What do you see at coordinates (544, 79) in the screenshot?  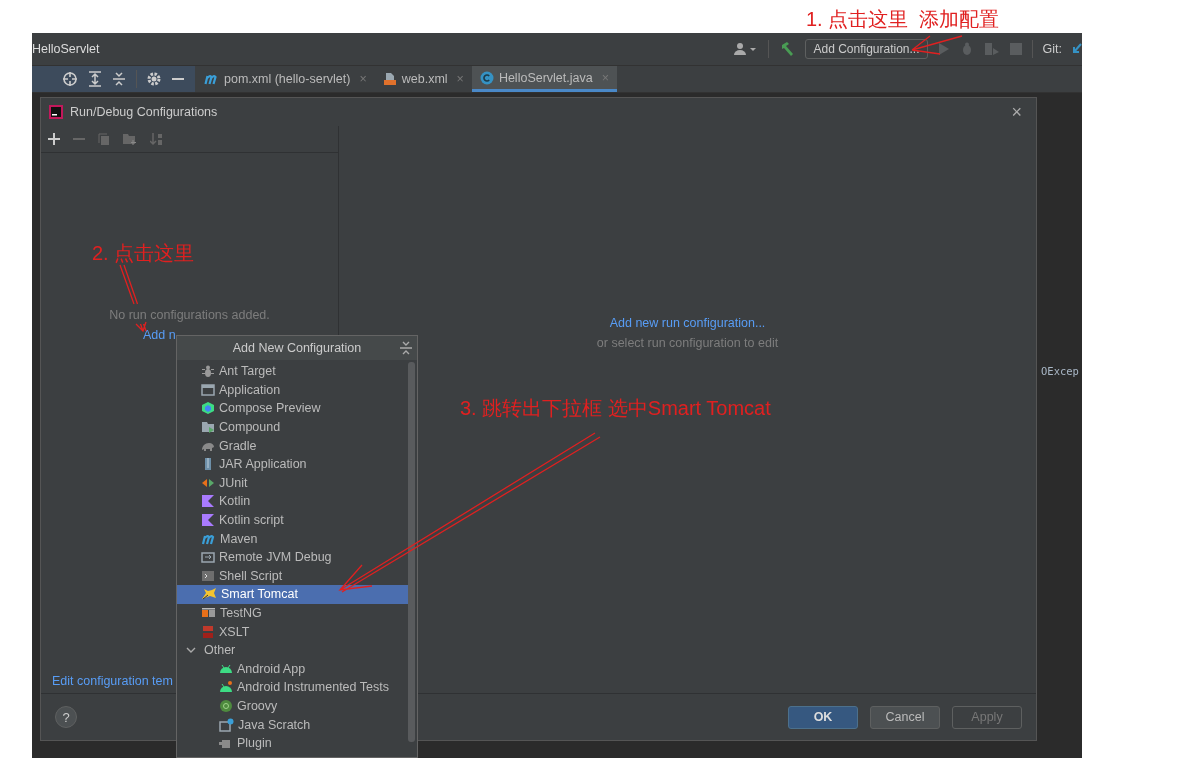 I see `editor-tab: HelloServlet.java ×` at bounding box center [544, 79].